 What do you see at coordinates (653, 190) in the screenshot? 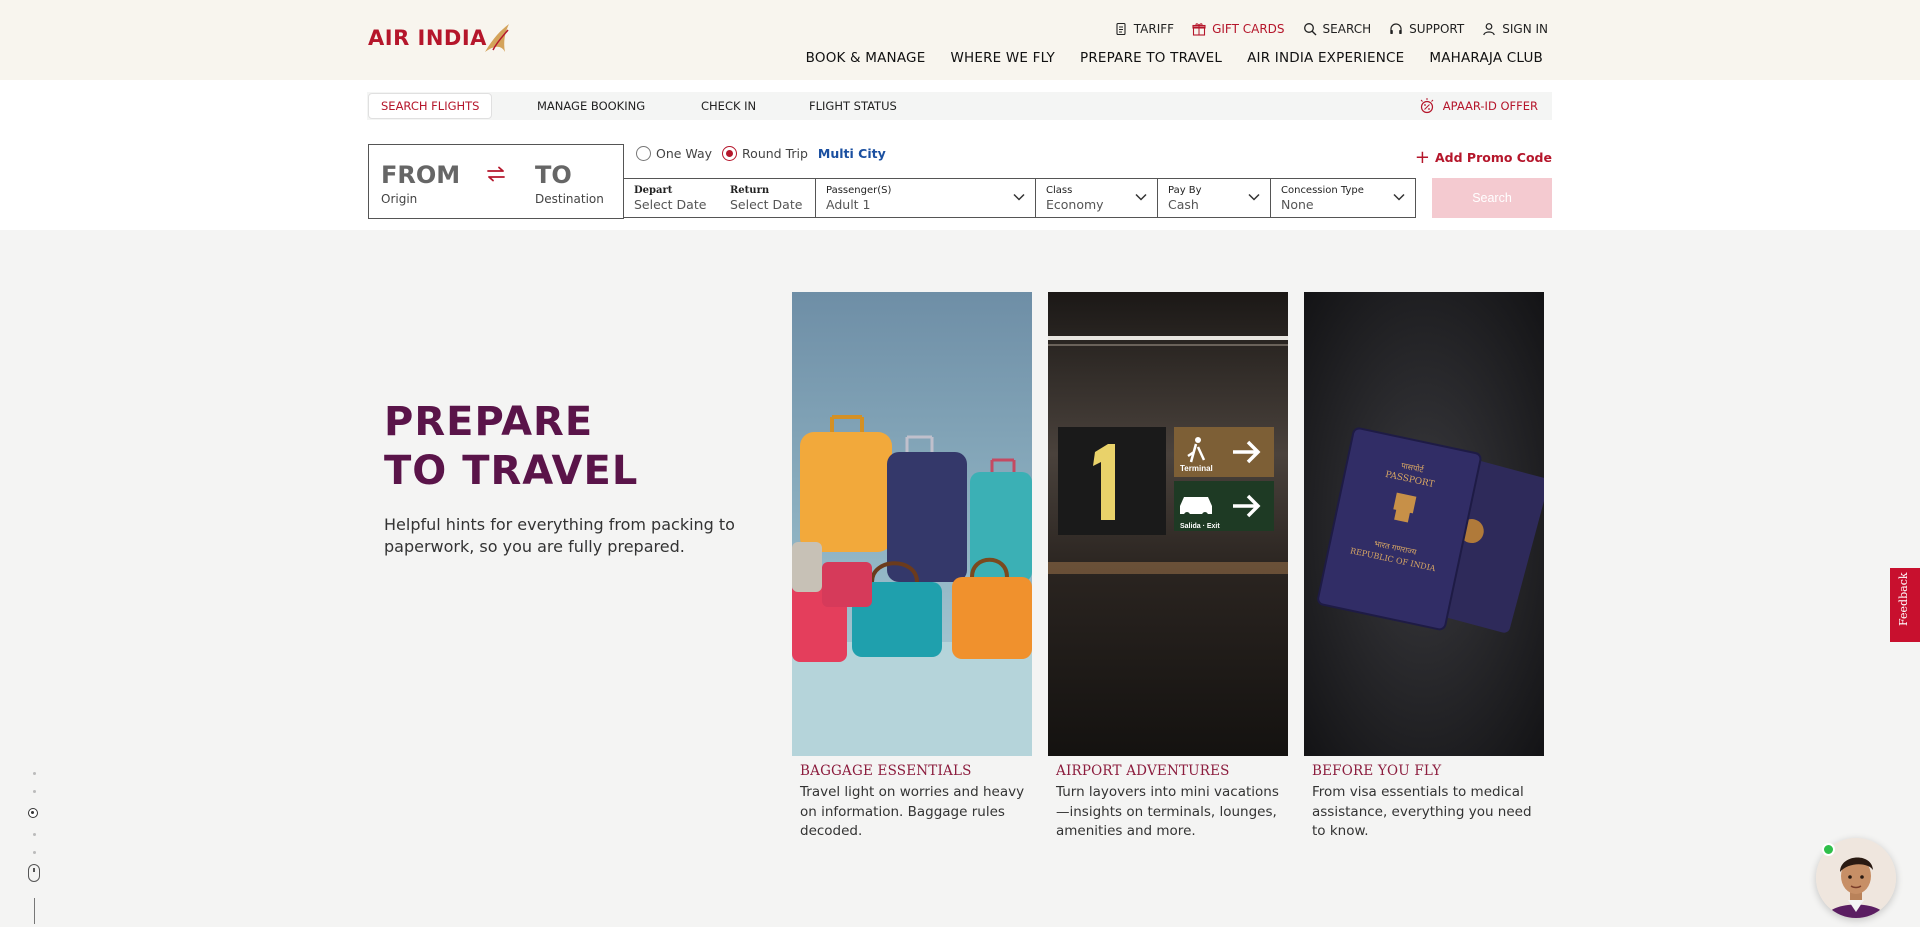
I see `depart-label: Depart` at bounding box center [653, 190].